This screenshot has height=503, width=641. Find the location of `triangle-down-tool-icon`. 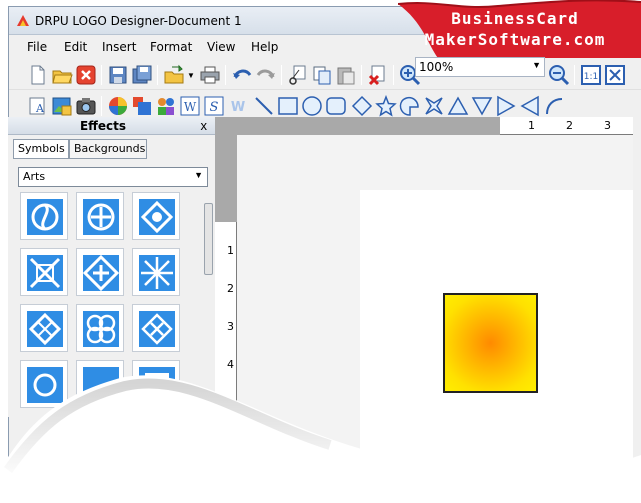

triangle-down-tool-icon is located at coordinates (482, 106).